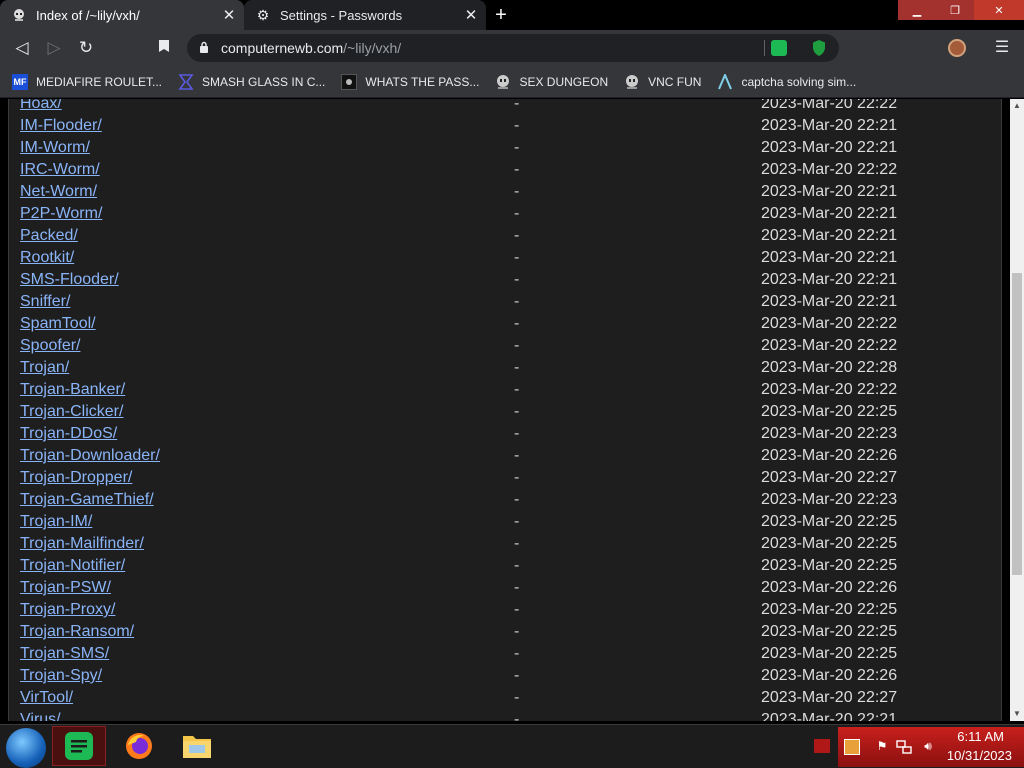 The height and width of the screenshot is (768, 1024). I want to click on directory-link: Trojan-Dropper/, so click(76, 478).